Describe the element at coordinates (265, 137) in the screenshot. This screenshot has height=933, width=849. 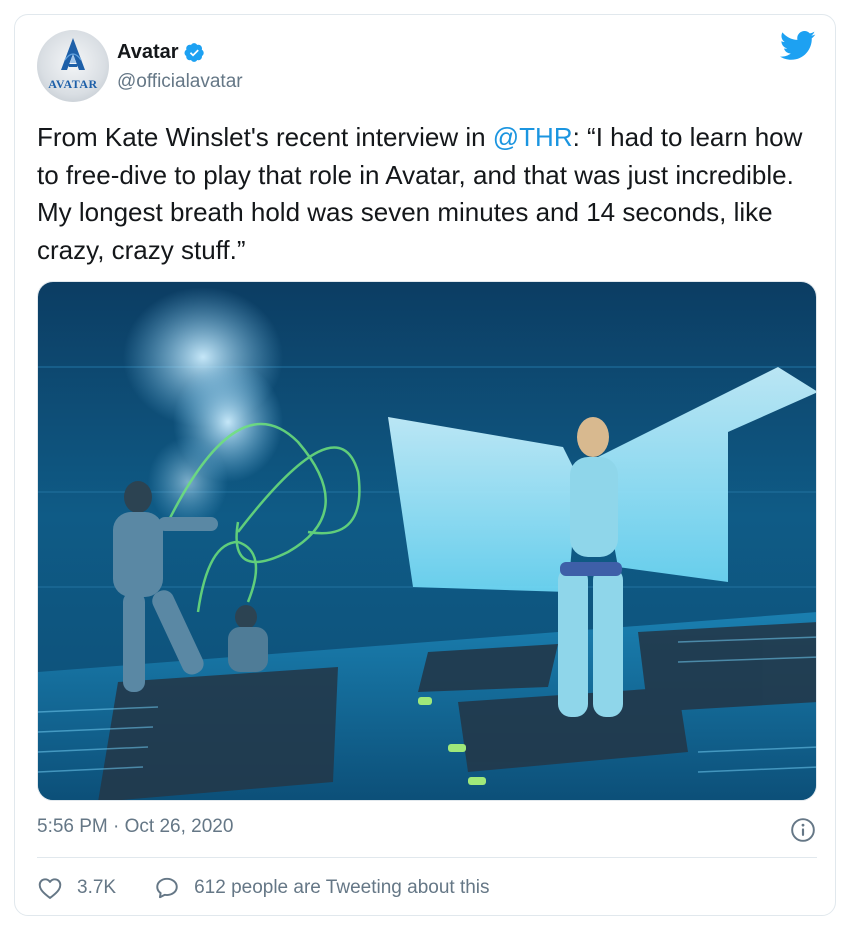
I see `tweet-text-start: From Kate Winslet's recent interview in` at that location.